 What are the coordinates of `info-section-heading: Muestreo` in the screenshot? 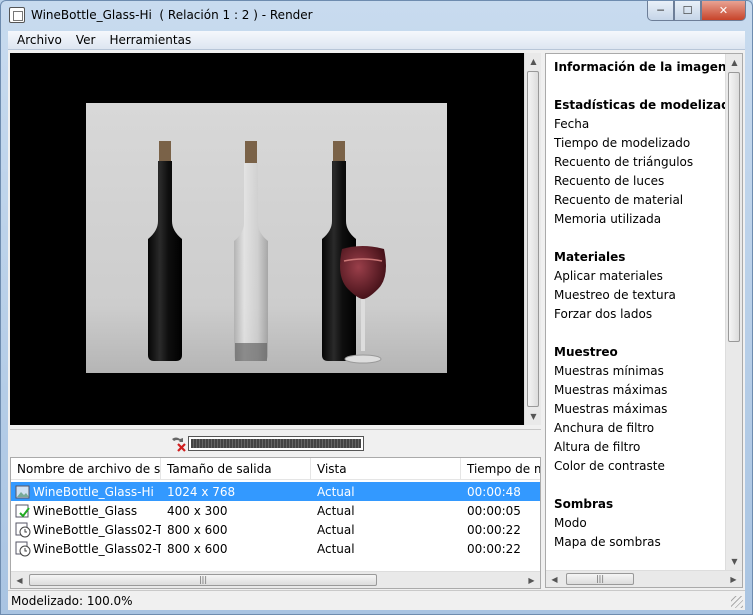 It's located at (586, 352).